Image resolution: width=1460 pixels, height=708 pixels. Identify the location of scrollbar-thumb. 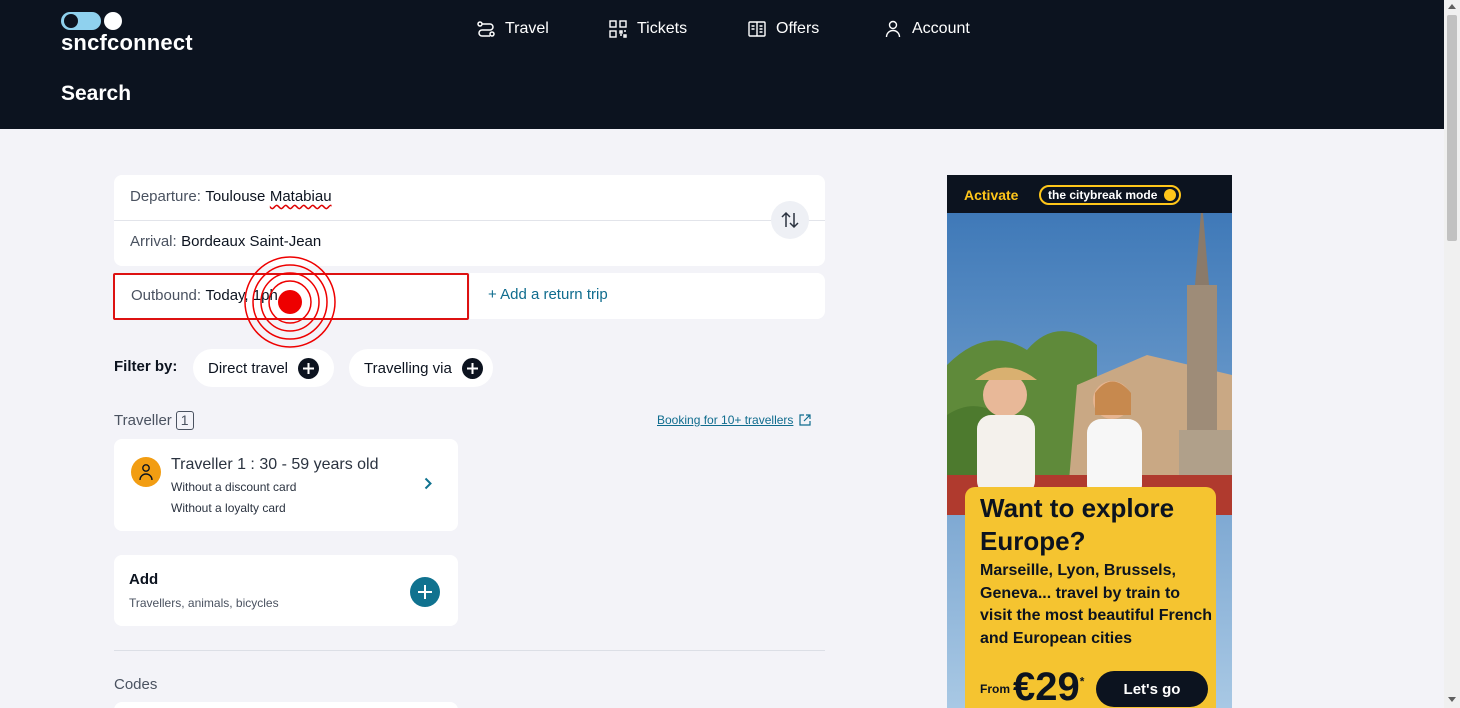
(1452, 128).